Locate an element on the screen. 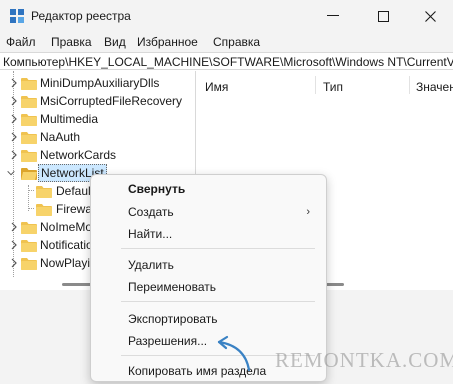  menu-item-label: Удалить is located at coordinates (151, 265).